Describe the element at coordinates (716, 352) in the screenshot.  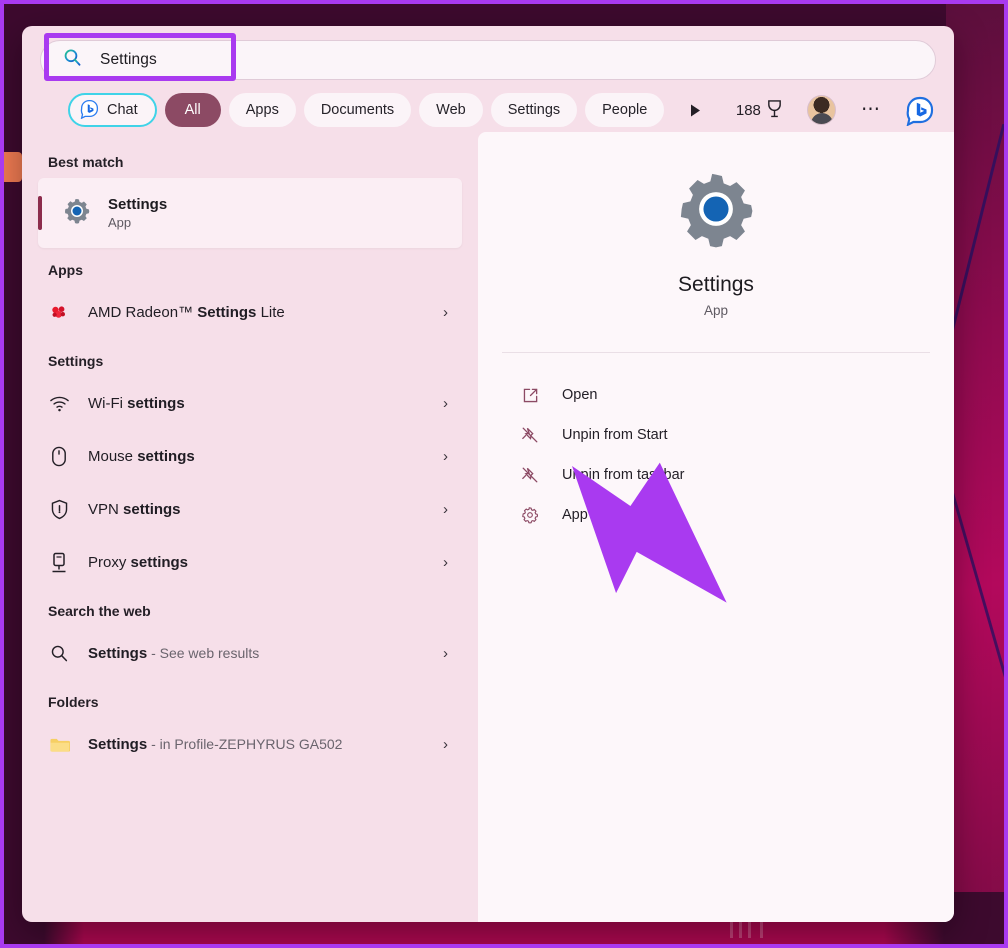
I see `preview-divider` at that location.